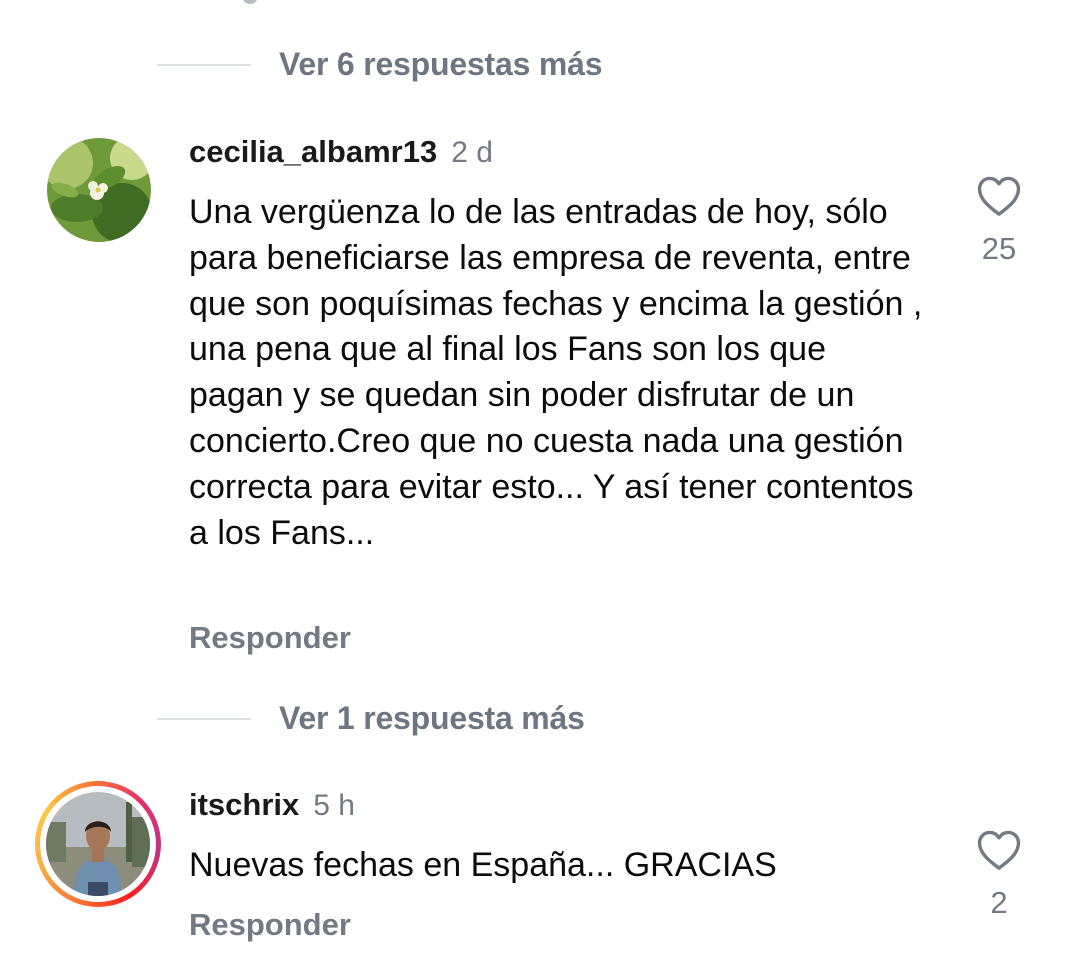 Image resolution: width=1080 pixels, height=958 pixels. Describe the element at coordinates (244, 805) in the screenshot. I see `username: itschrix` at that location.